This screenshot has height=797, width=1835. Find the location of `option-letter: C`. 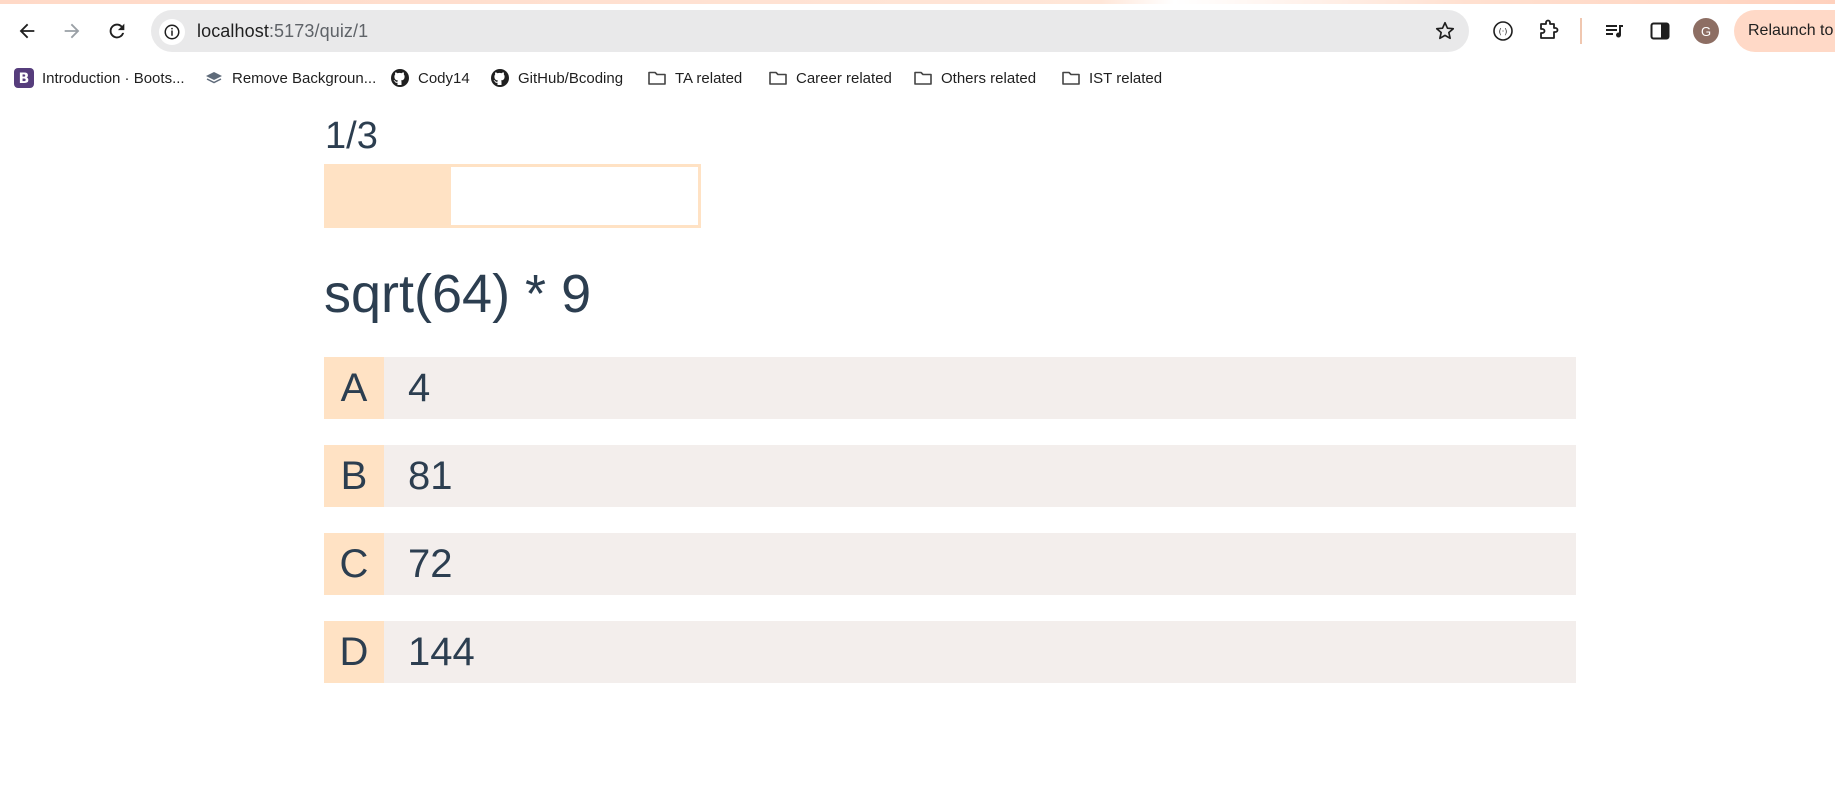

option-letter: C is located at coordinates (354, 564).